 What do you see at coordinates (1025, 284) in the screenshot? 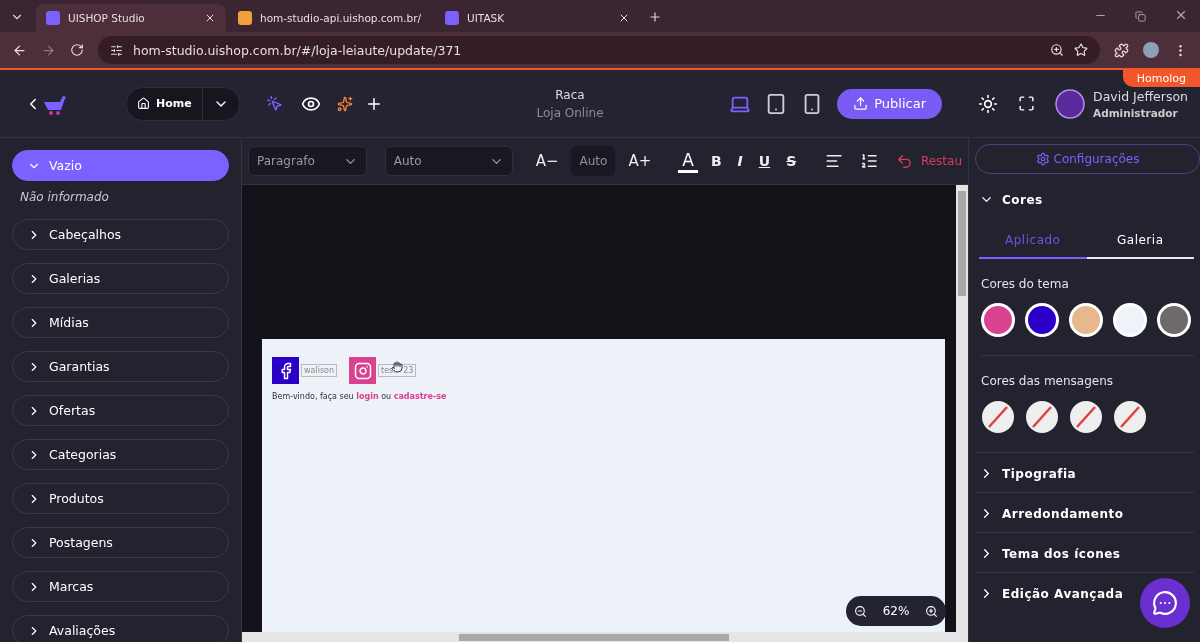
I see `theme-colors-label: Cores do tema` at bounding box center [1025, 284].